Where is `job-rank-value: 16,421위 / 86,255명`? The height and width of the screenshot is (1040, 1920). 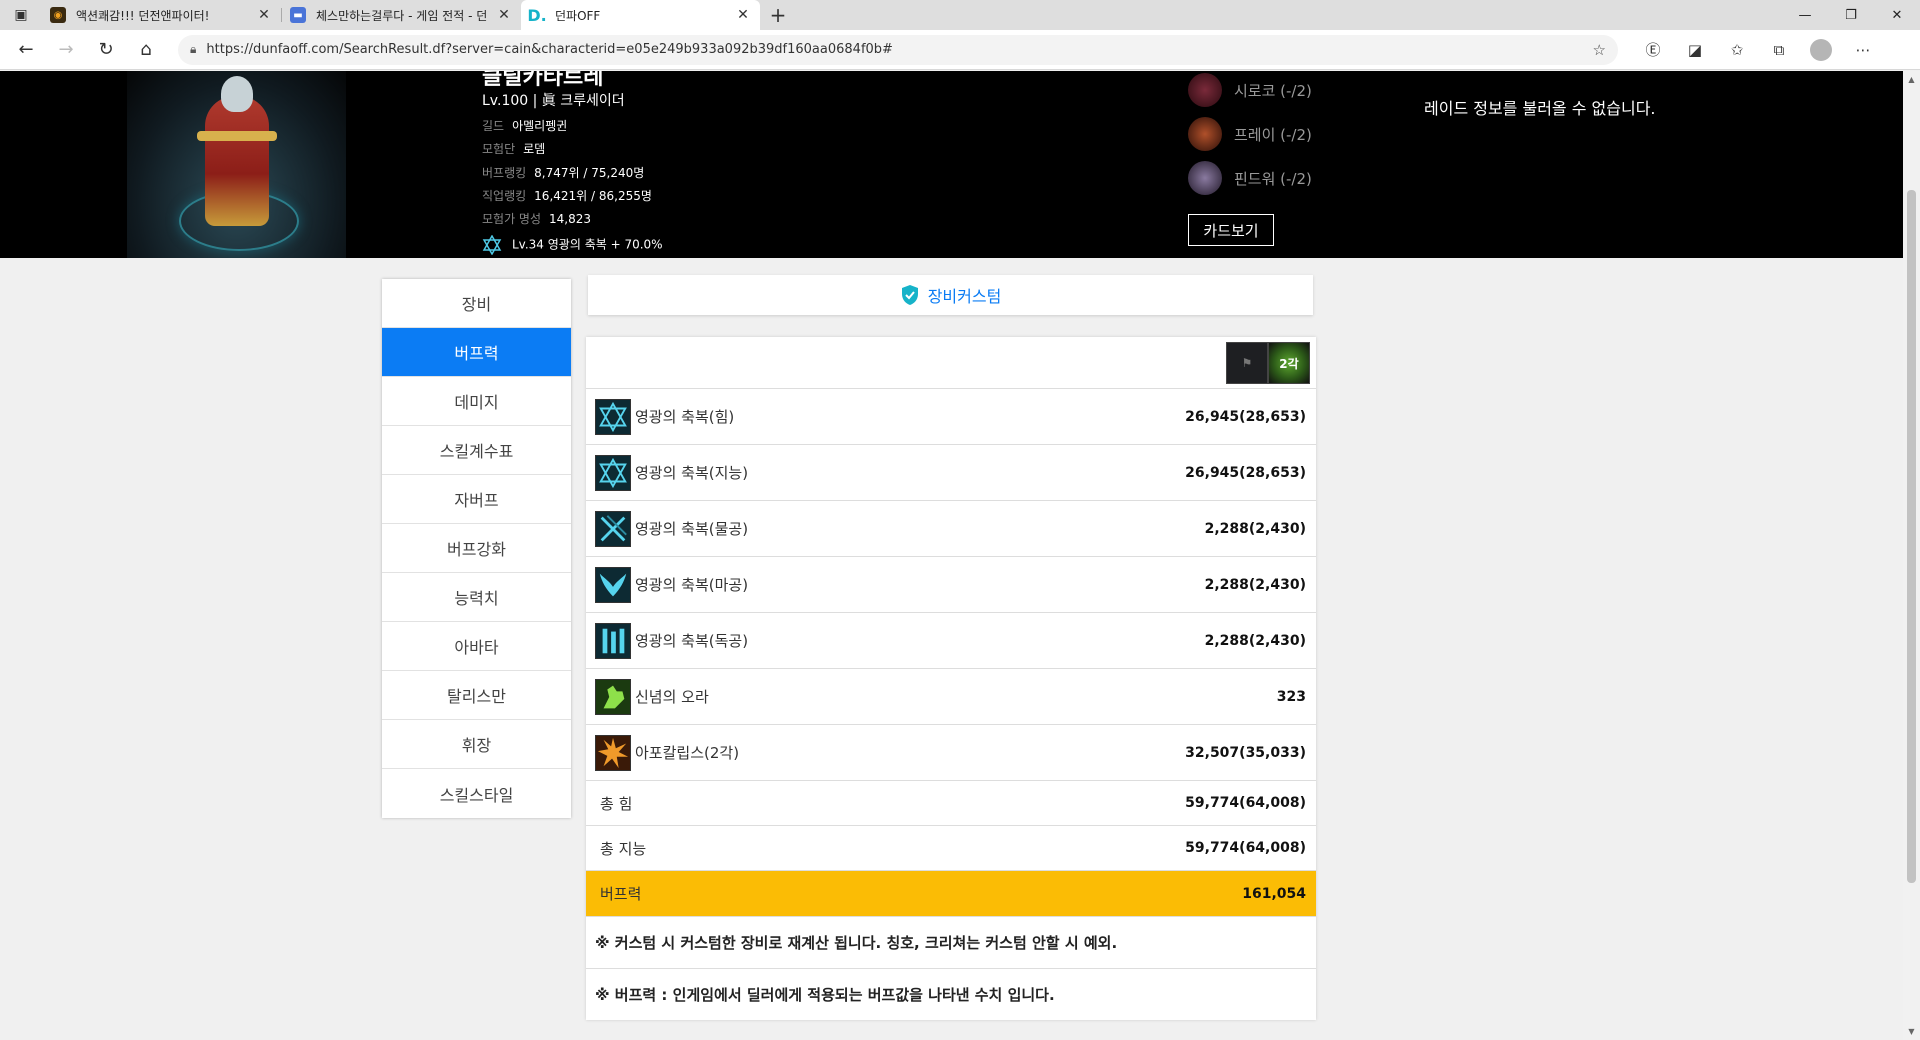
job-rank-value: 16,421위 / 86,255명 is located at coordinates (593, 196).